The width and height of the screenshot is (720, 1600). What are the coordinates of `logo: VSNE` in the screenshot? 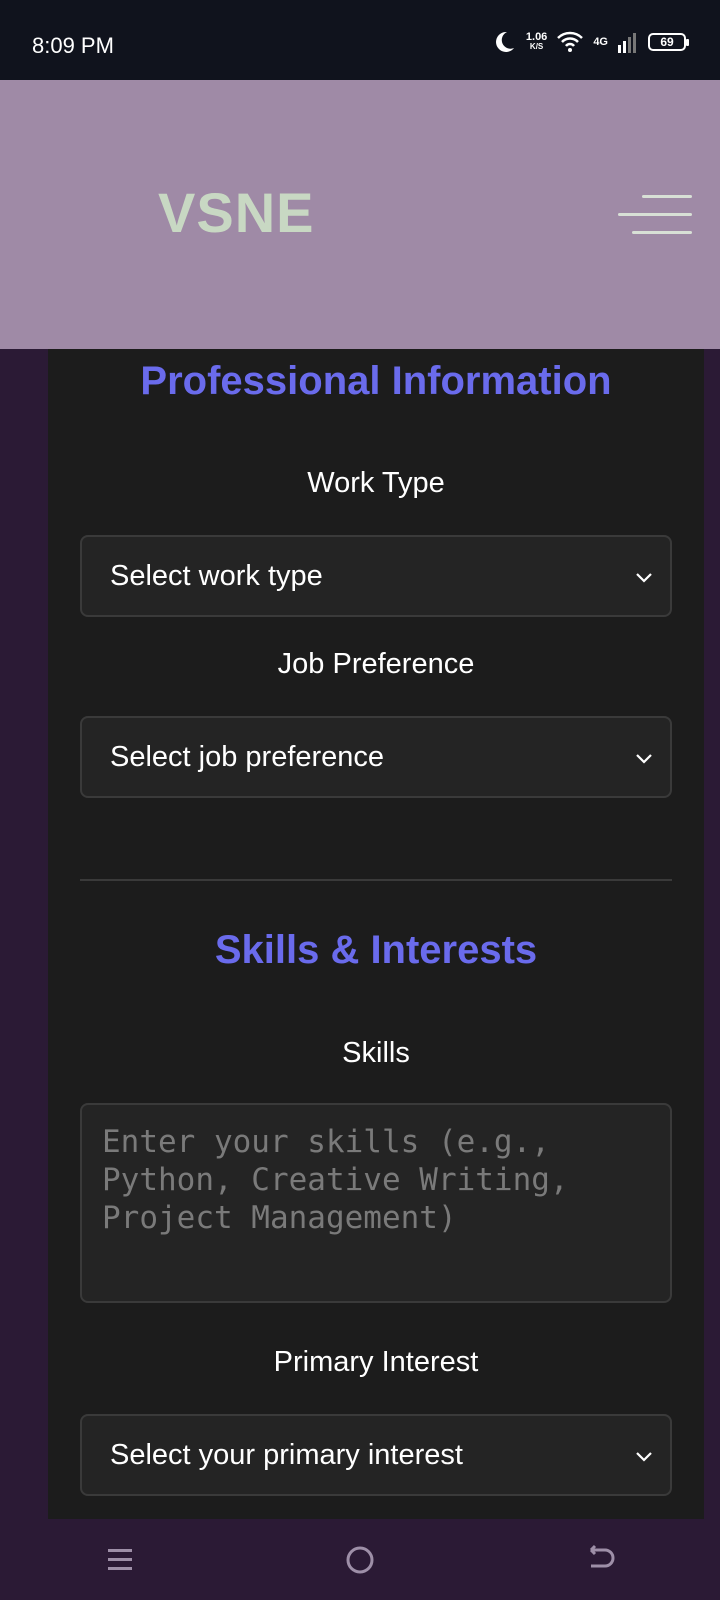 It's located at (236, 212).